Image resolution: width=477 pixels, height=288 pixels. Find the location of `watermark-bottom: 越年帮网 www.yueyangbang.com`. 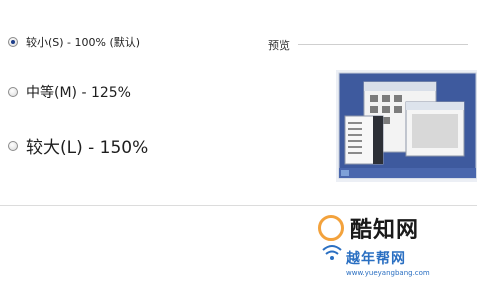

watermark-bottom: 越年帮网 www.yueyangbang.com is located at coordinates (388, 262).